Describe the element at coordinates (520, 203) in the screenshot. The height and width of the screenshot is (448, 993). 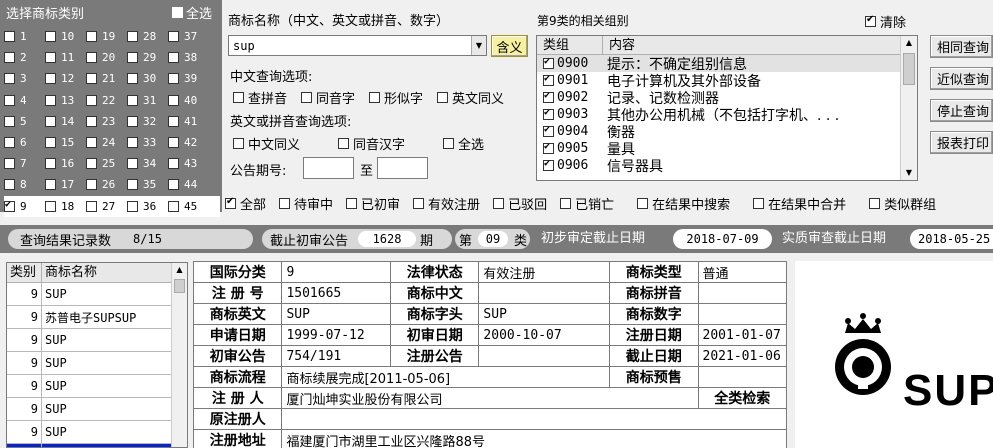
I see `filter-option: 已驳回` at that location.